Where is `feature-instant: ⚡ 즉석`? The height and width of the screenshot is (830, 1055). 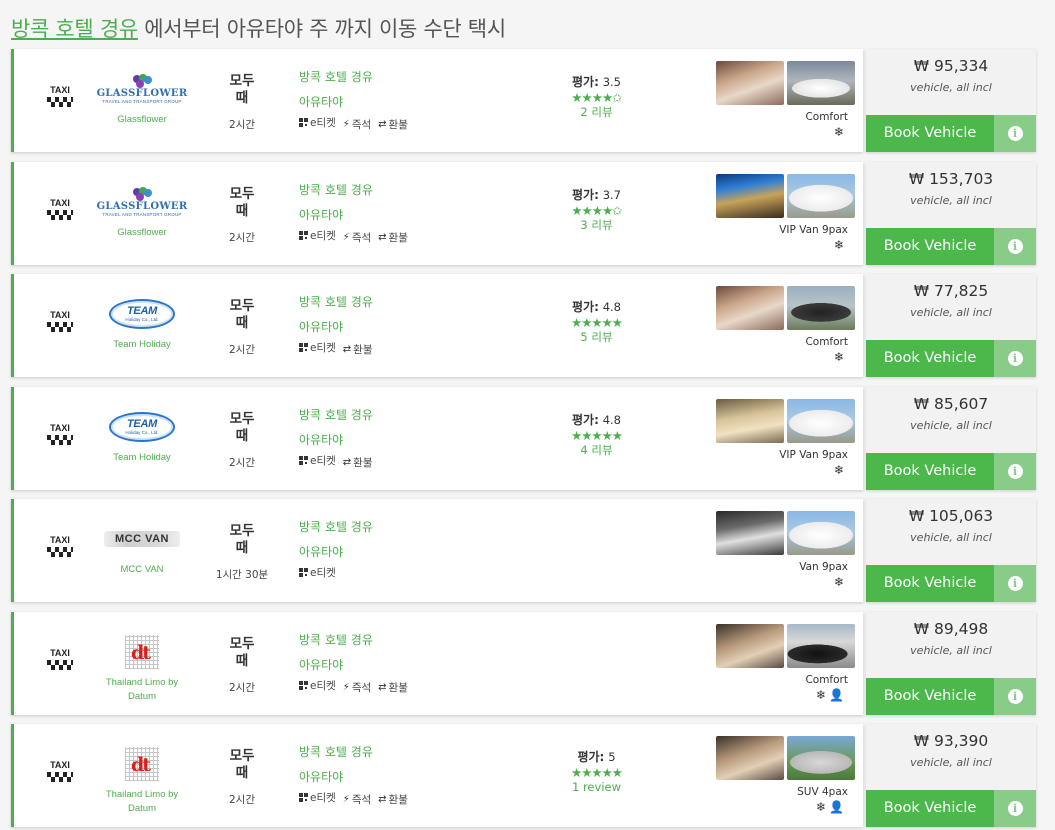
feature-instant: ⚡ 즉석 is located at coordinates (357, 687).